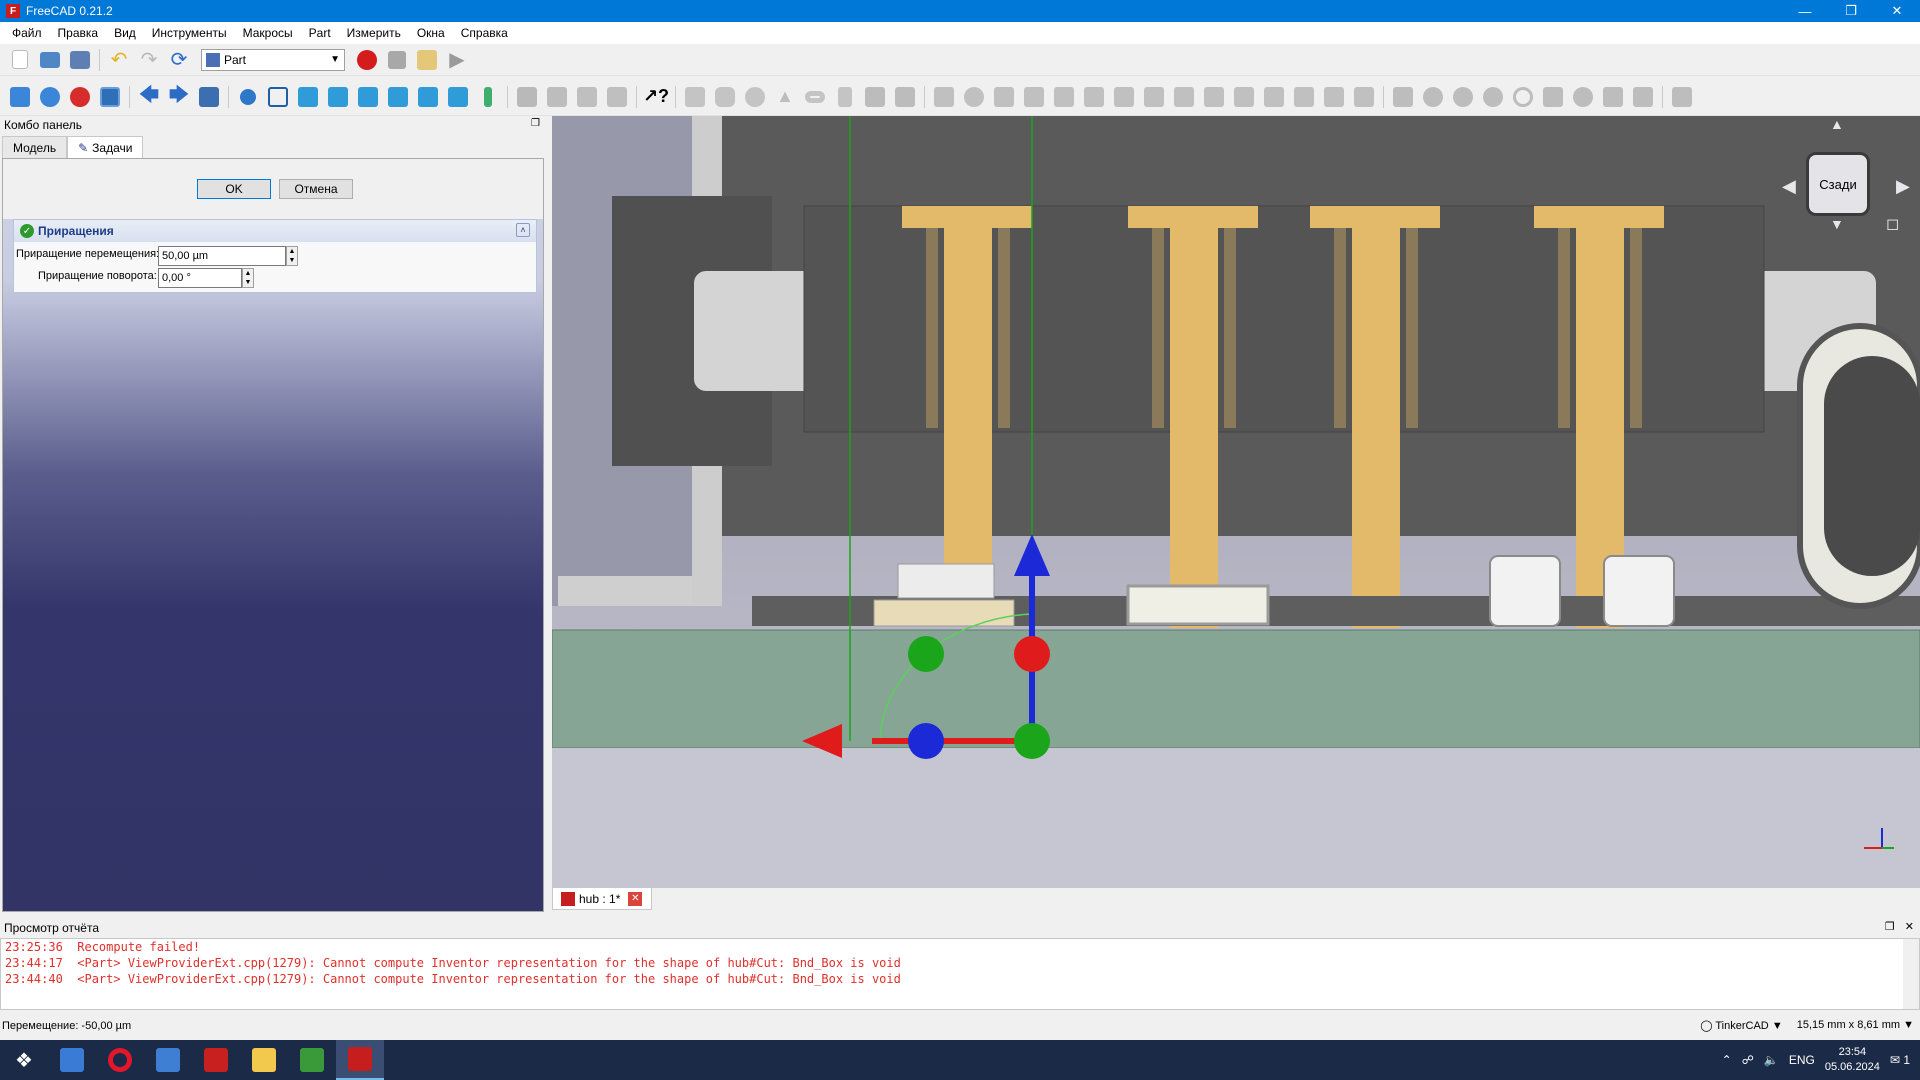 Image resolution: width=1920 pixels, height=1080 pixels. I want to click on create-group-button, so click(557, 97).